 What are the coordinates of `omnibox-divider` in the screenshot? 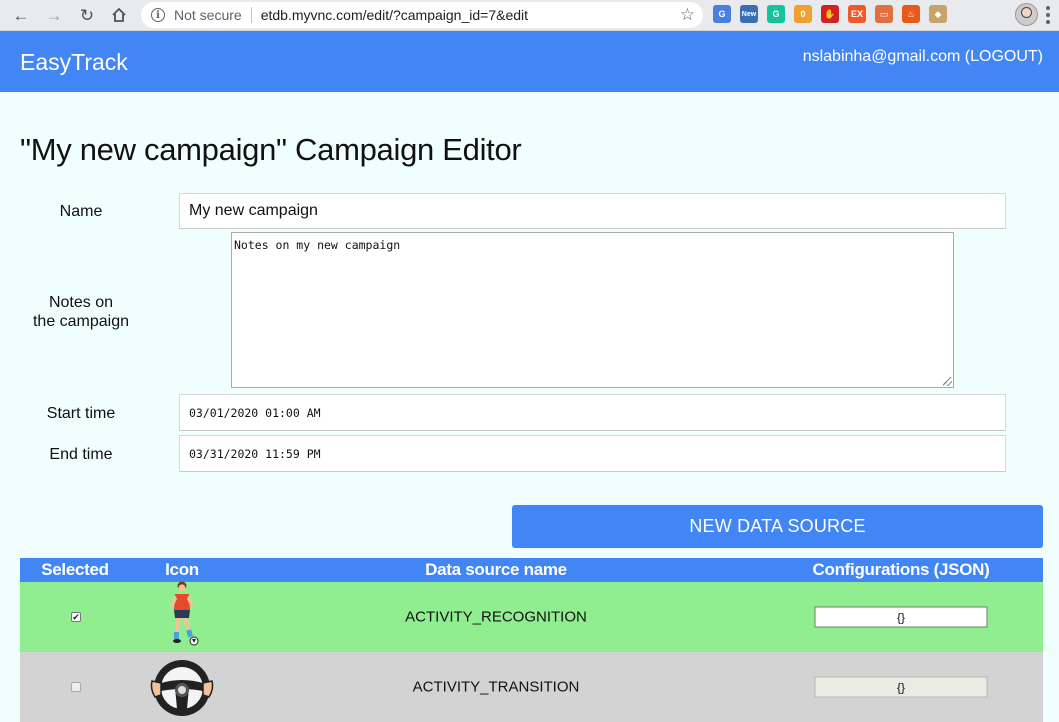 It's located at (251, 15).